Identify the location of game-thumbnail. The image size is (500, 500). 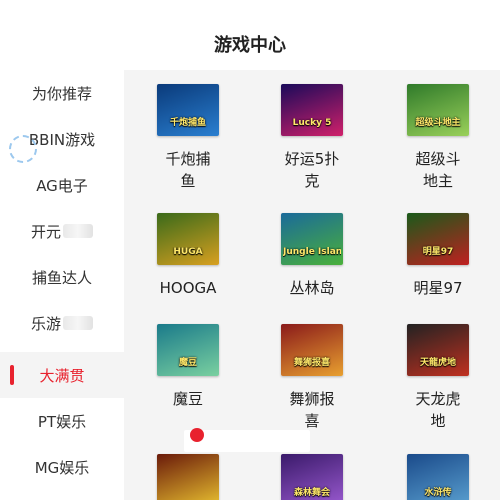
(188, 477).